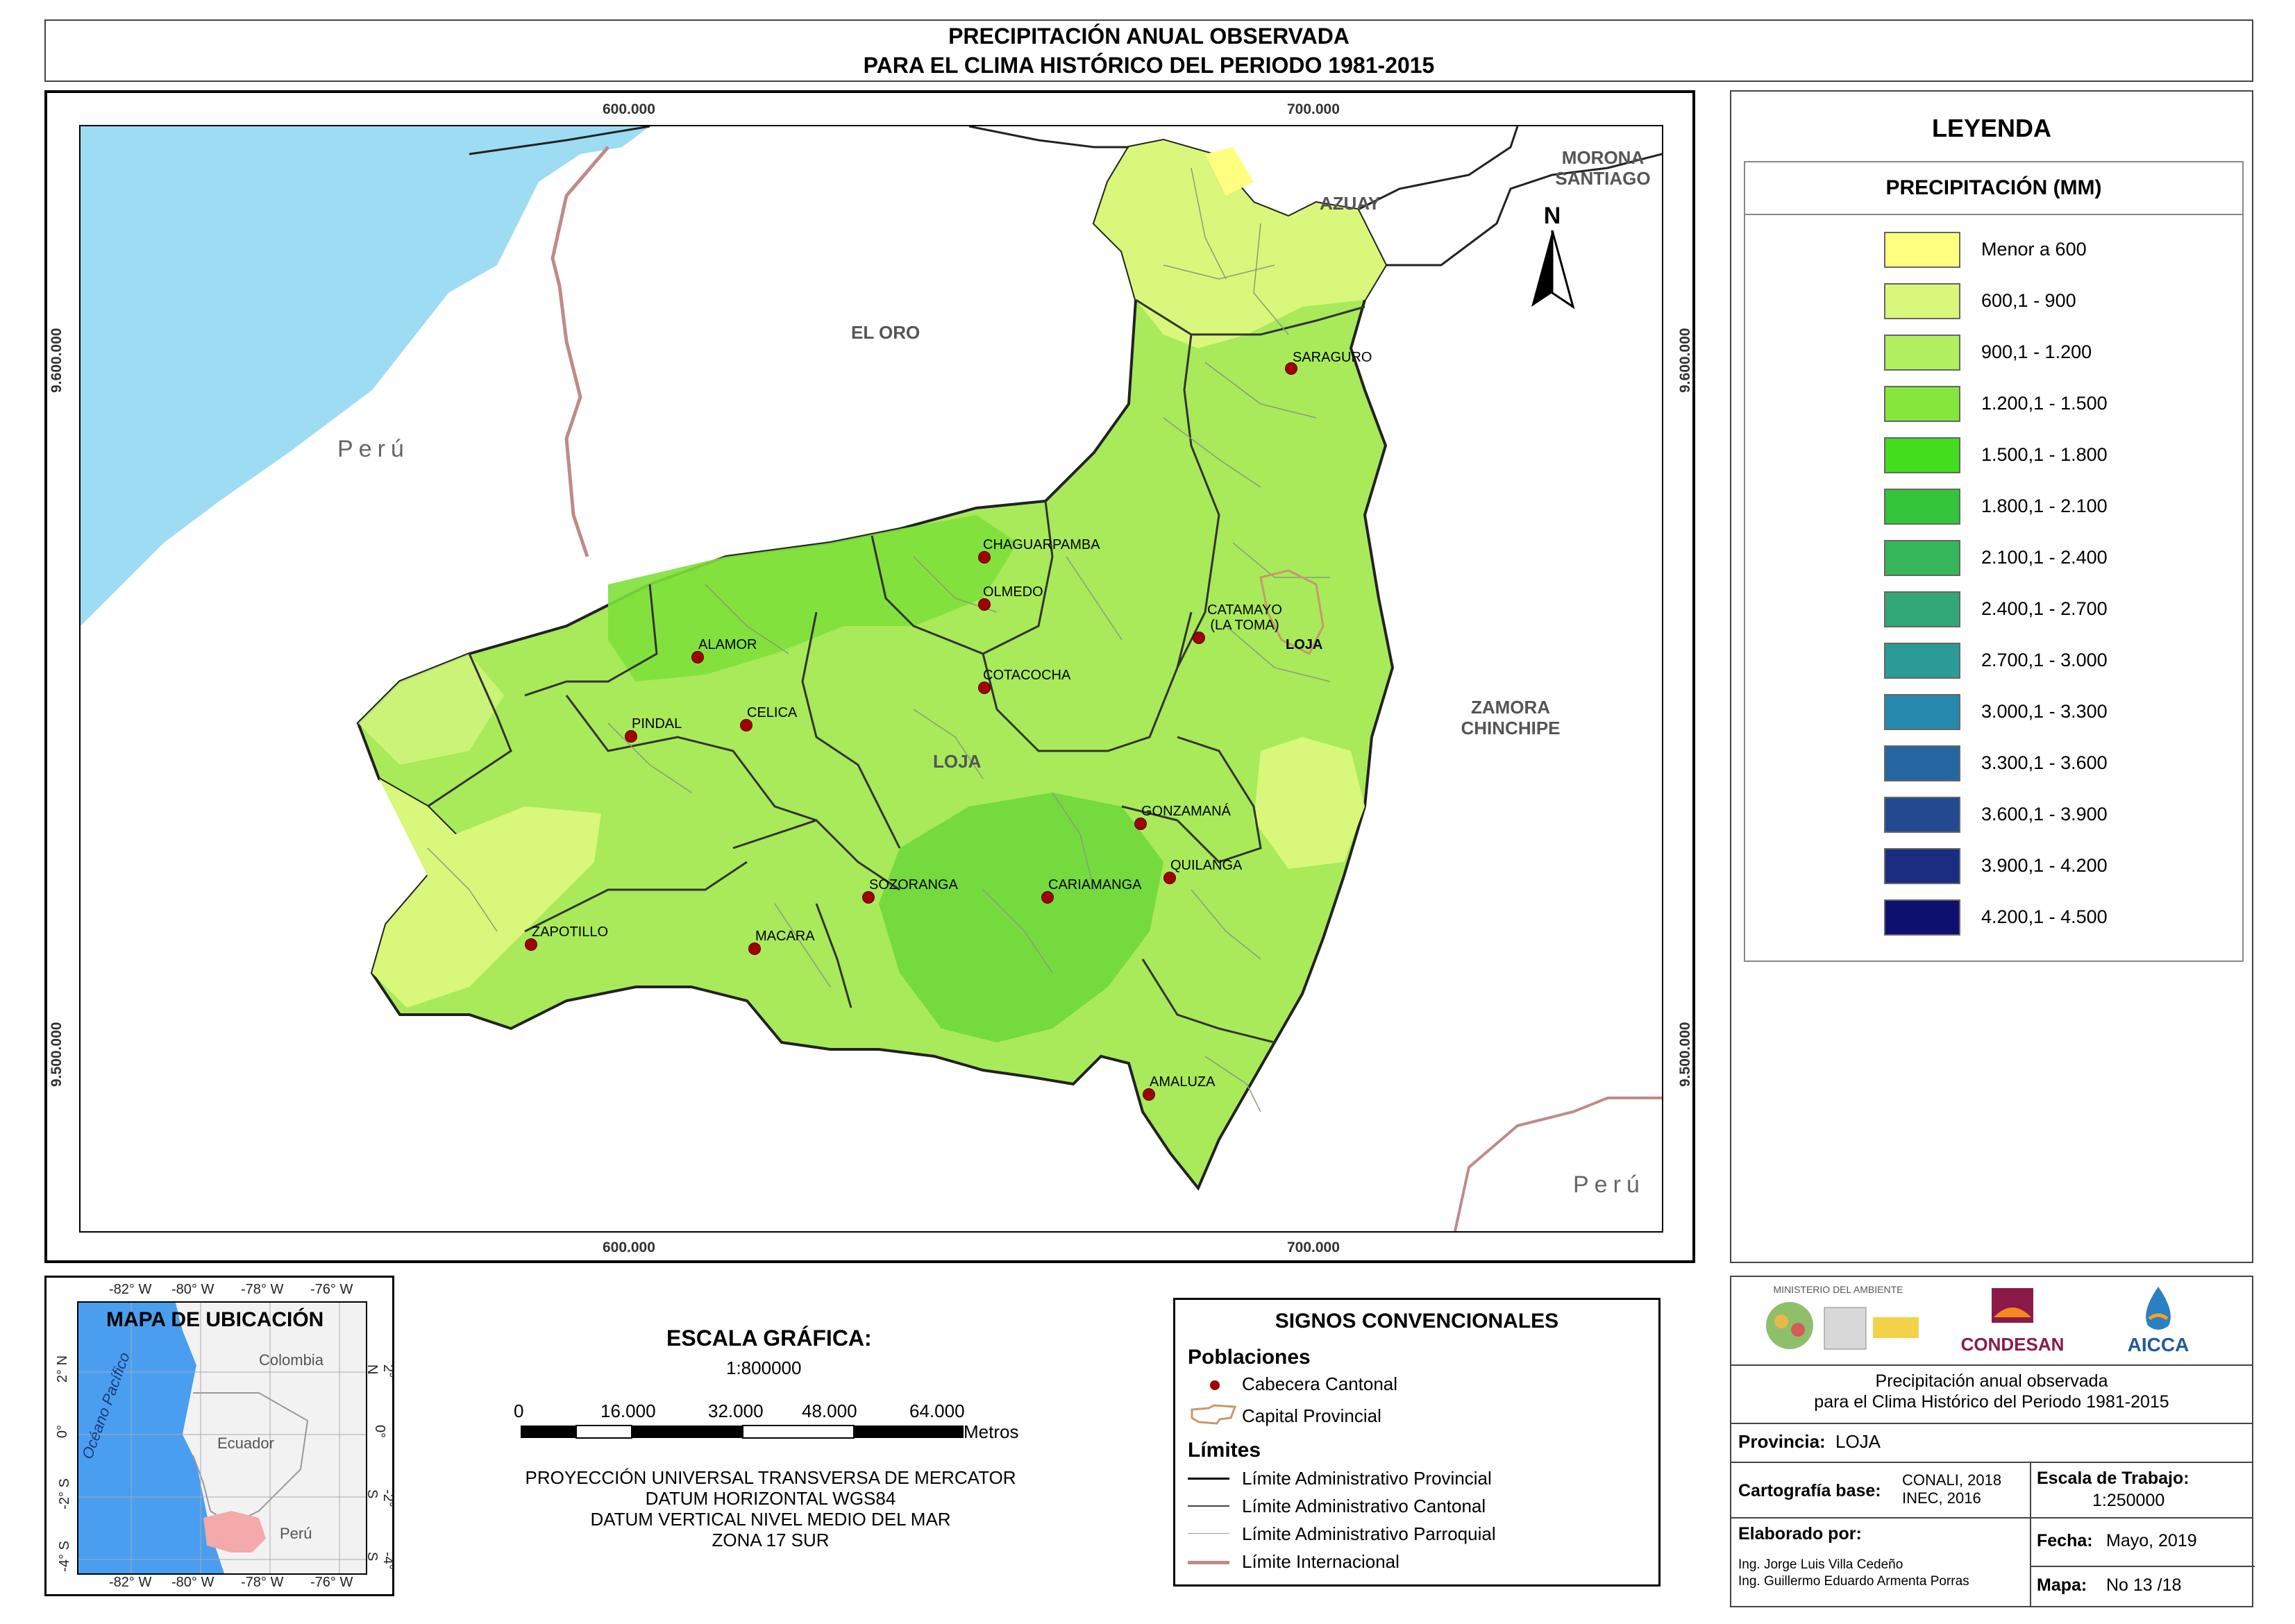 This screenshot has height=1624, width=2295. I want to click on northing-right-9600: 9.600.000, so click(1685, 360).